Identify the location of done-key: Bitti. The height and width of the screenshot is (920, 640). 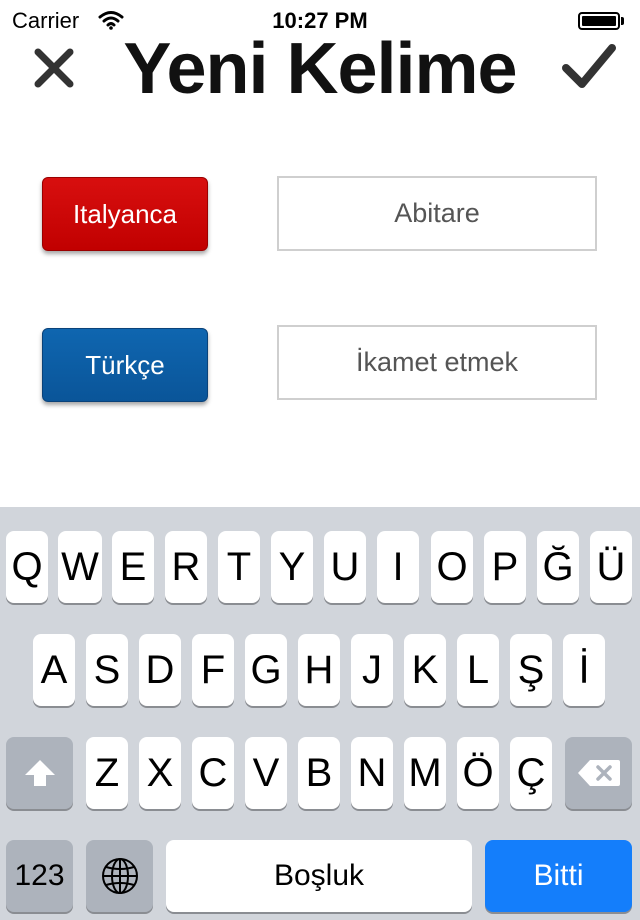
(558, 876).